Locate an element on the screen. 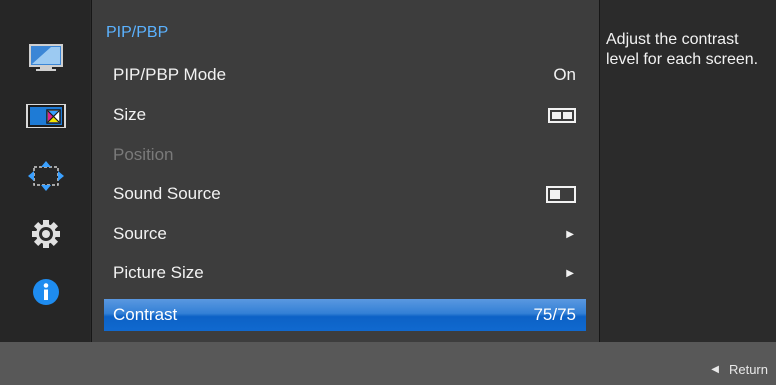  return-button: ◀ Return is located at coordinates (739, 369).